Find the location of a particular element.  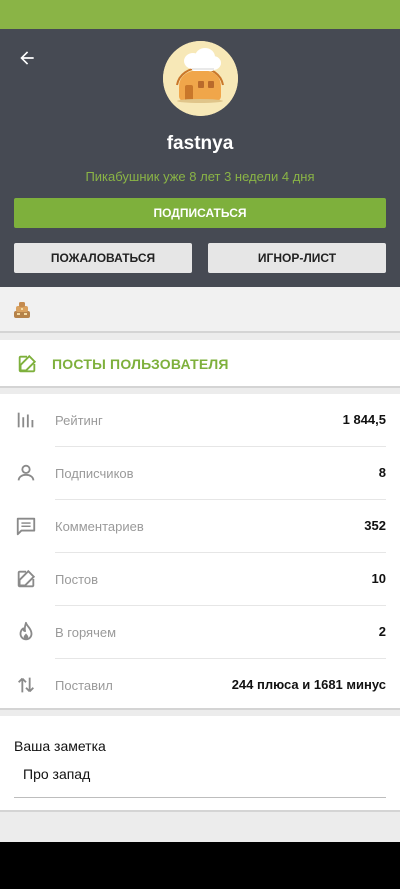

ignore-list-button: ИГНОР-ЛИСТ is located at coordinates (297, 258).